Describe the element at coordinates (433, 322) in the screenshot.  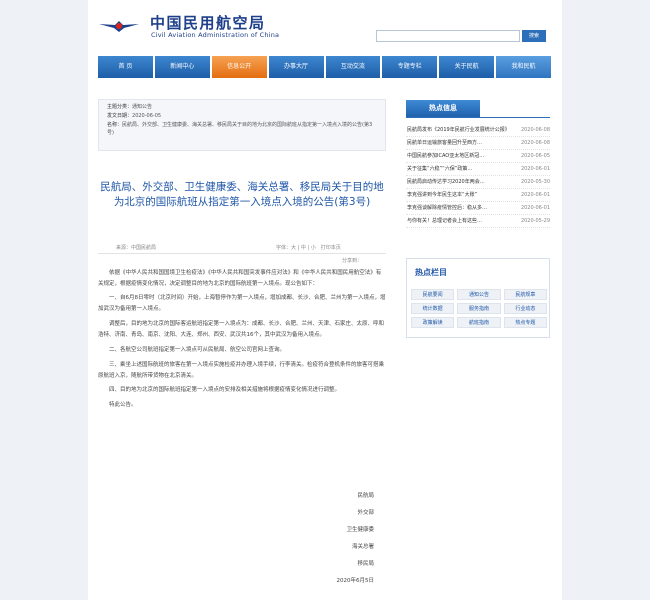
I see `column-link: 政策解读` at that location.